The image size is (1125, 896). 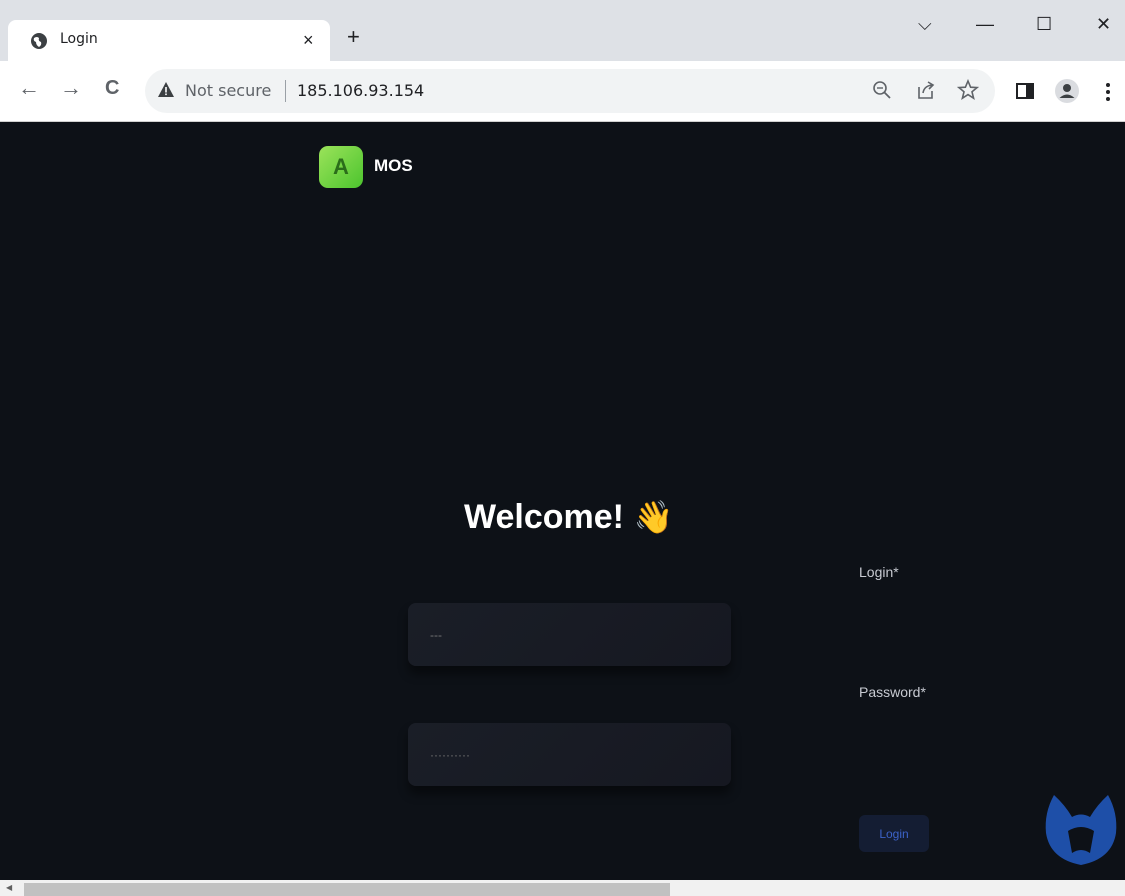 I want to click on login-button: Login, so click(x=894, y=833).